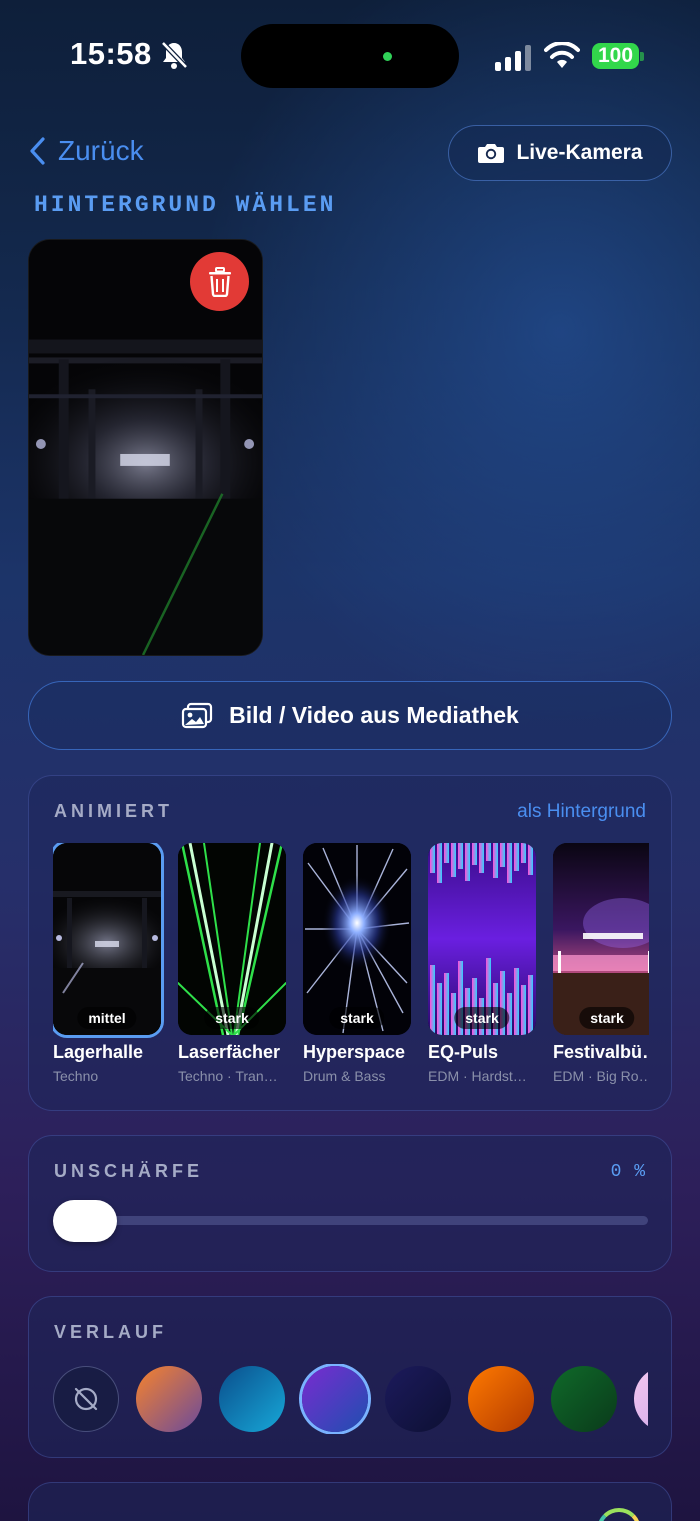 Image resolution: width=700 pixels, height=1521 pixels. What do you see at coordinates (85, 1221) in the screenshot?
I see `blur-slider-thumb` at bounding box center [85, 1221].